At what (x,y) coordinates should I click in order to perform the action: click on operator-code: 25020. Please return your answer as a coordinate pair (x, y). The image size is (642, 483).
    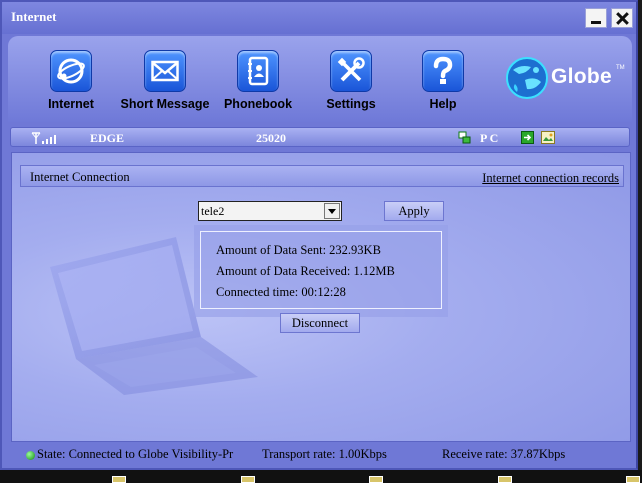
    Looking at the image, I should click on (271, 138).